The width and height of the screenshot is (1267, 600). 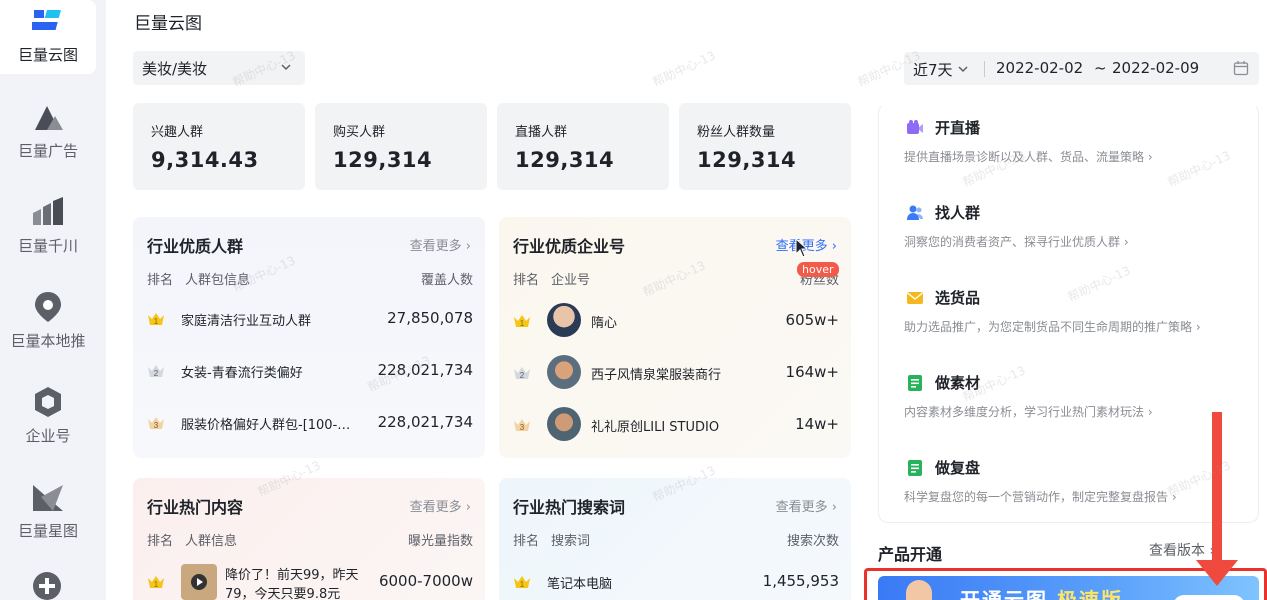 What do you see at coordinates (800, 581) in the screenshot?
I see `row-value: 1,455,953` at bounding box center [800, 581].